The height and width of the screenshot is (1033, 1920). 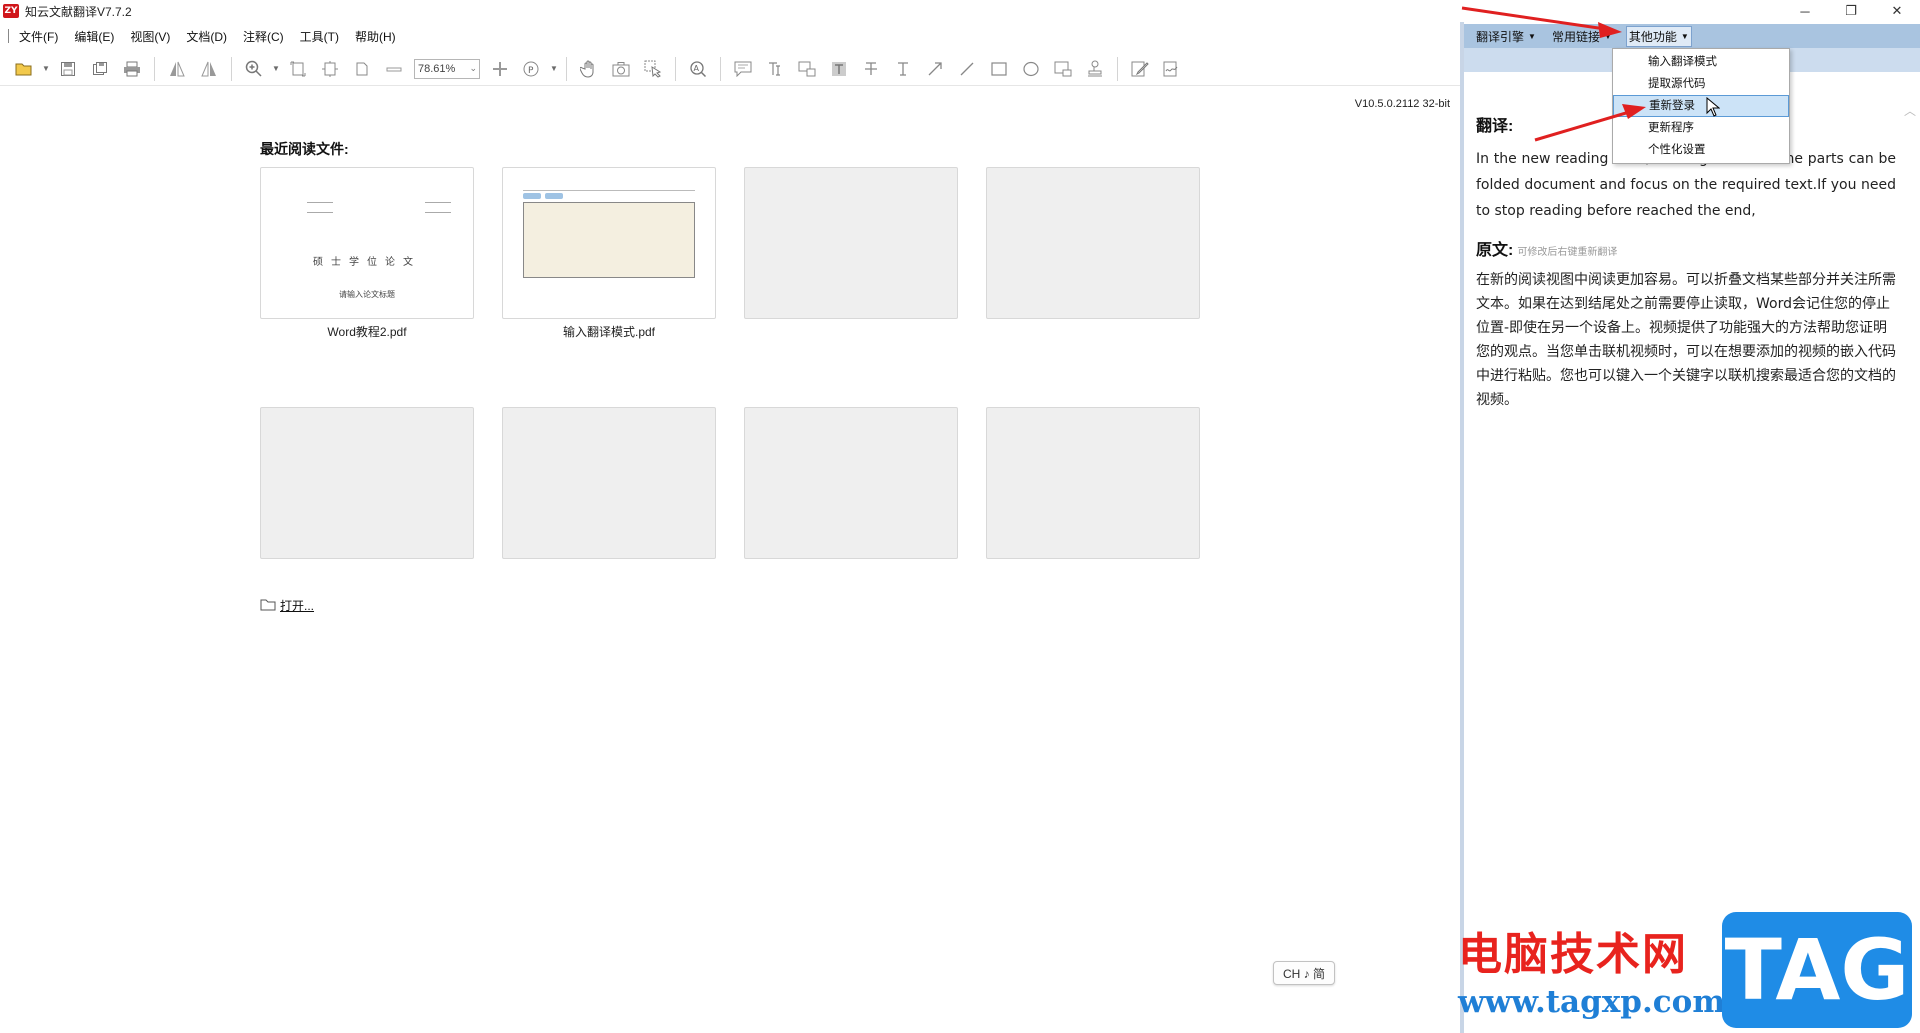 I want to click on thumb-preview-box, so click(x=609, y=240).